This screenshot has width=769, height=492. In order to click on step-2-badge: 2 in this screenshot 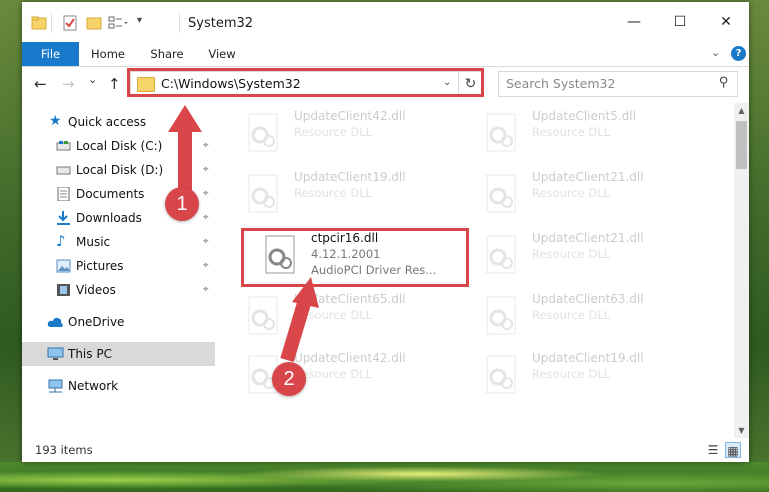, I will do `click(289, 379)`.